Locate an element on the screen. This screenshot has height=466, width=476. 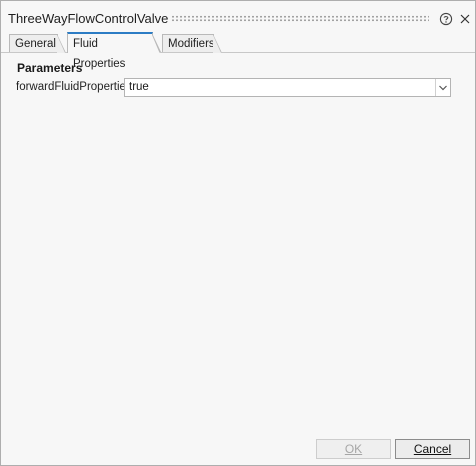
ok-label: OK is located at coordinates (353, 449).